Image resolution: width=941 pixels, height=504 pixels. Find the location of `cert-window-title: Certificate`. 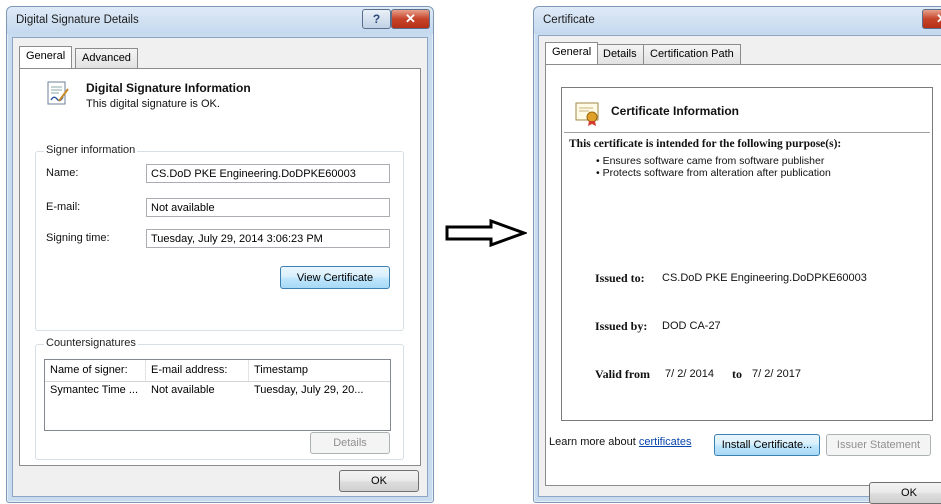

cert-window-title: Certificate is located at coordinates (569, 20).